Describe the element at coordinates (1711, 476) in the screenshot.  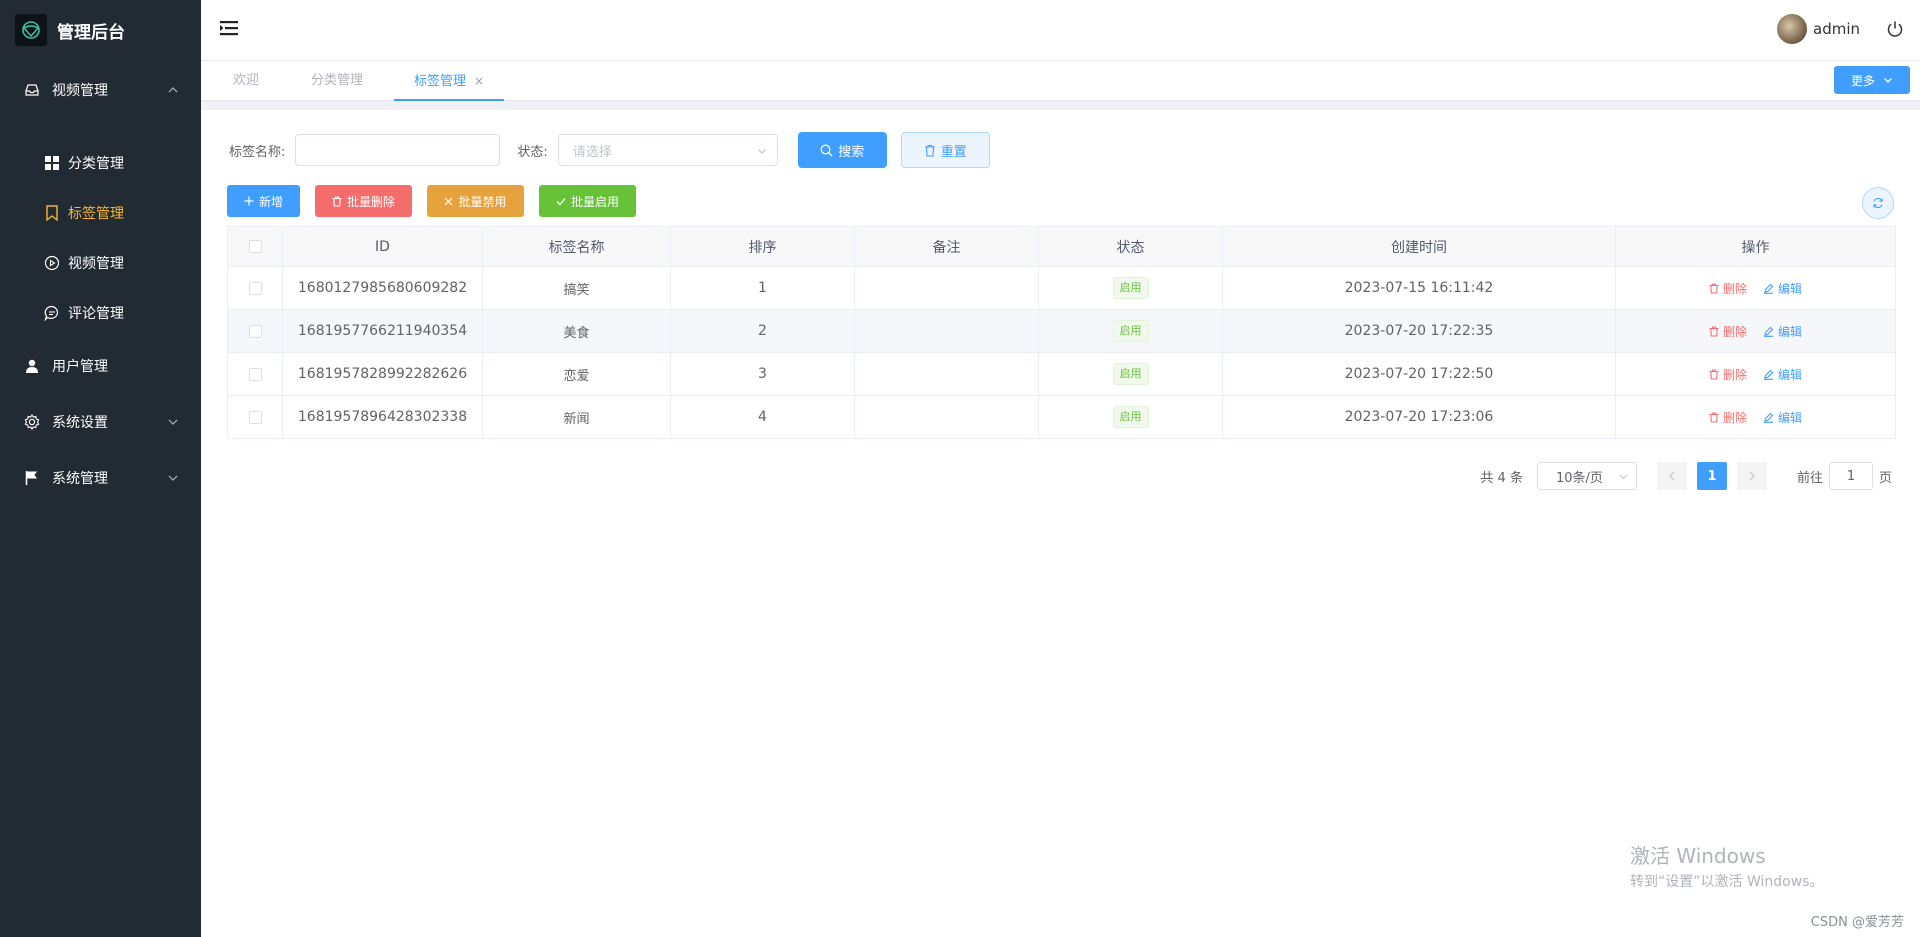
I see `page-number-button: 1` at that location.